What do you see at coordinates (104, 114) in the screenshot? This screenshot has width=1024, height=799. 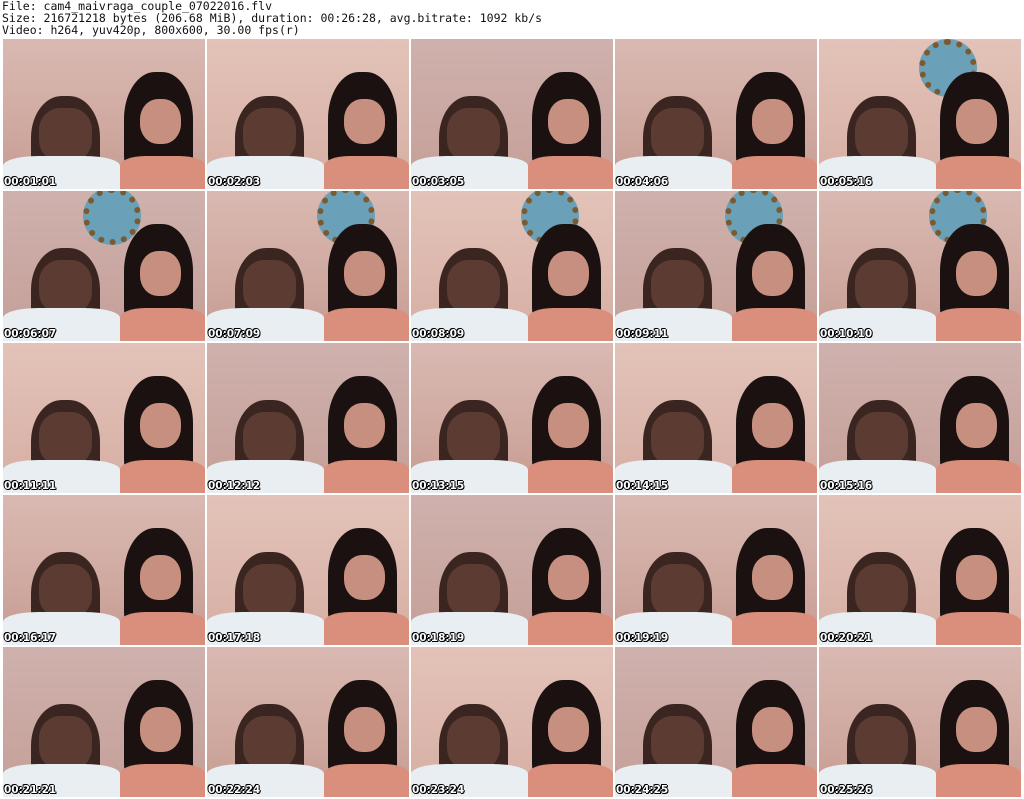 I see `video-frame-thumbnail: 00:01:01` at bounding box center [104, 114].